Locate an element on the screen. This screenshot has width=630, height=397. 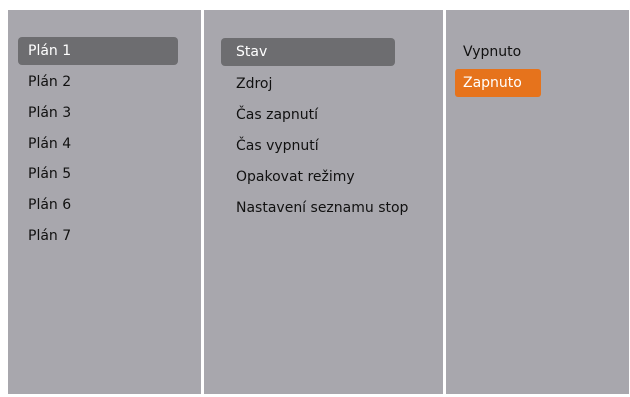
status-option-off: Vypnuto is located at coordinates (498, 52).